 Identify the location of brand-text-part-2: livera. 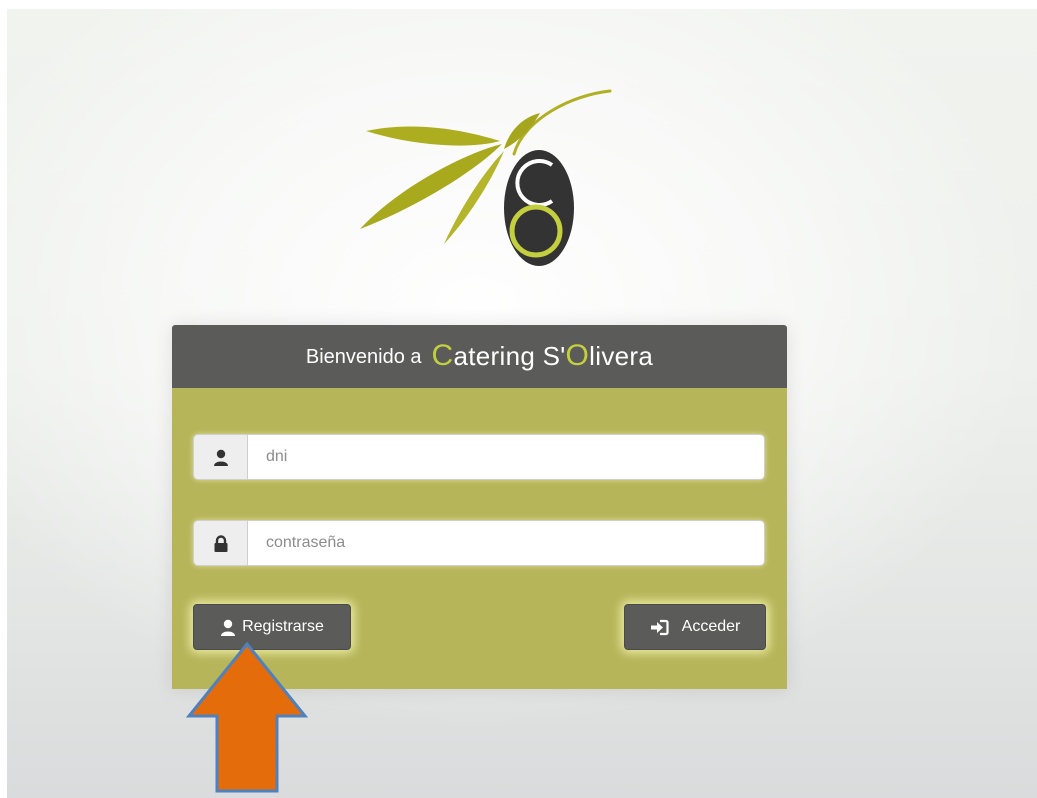
(621, 355).